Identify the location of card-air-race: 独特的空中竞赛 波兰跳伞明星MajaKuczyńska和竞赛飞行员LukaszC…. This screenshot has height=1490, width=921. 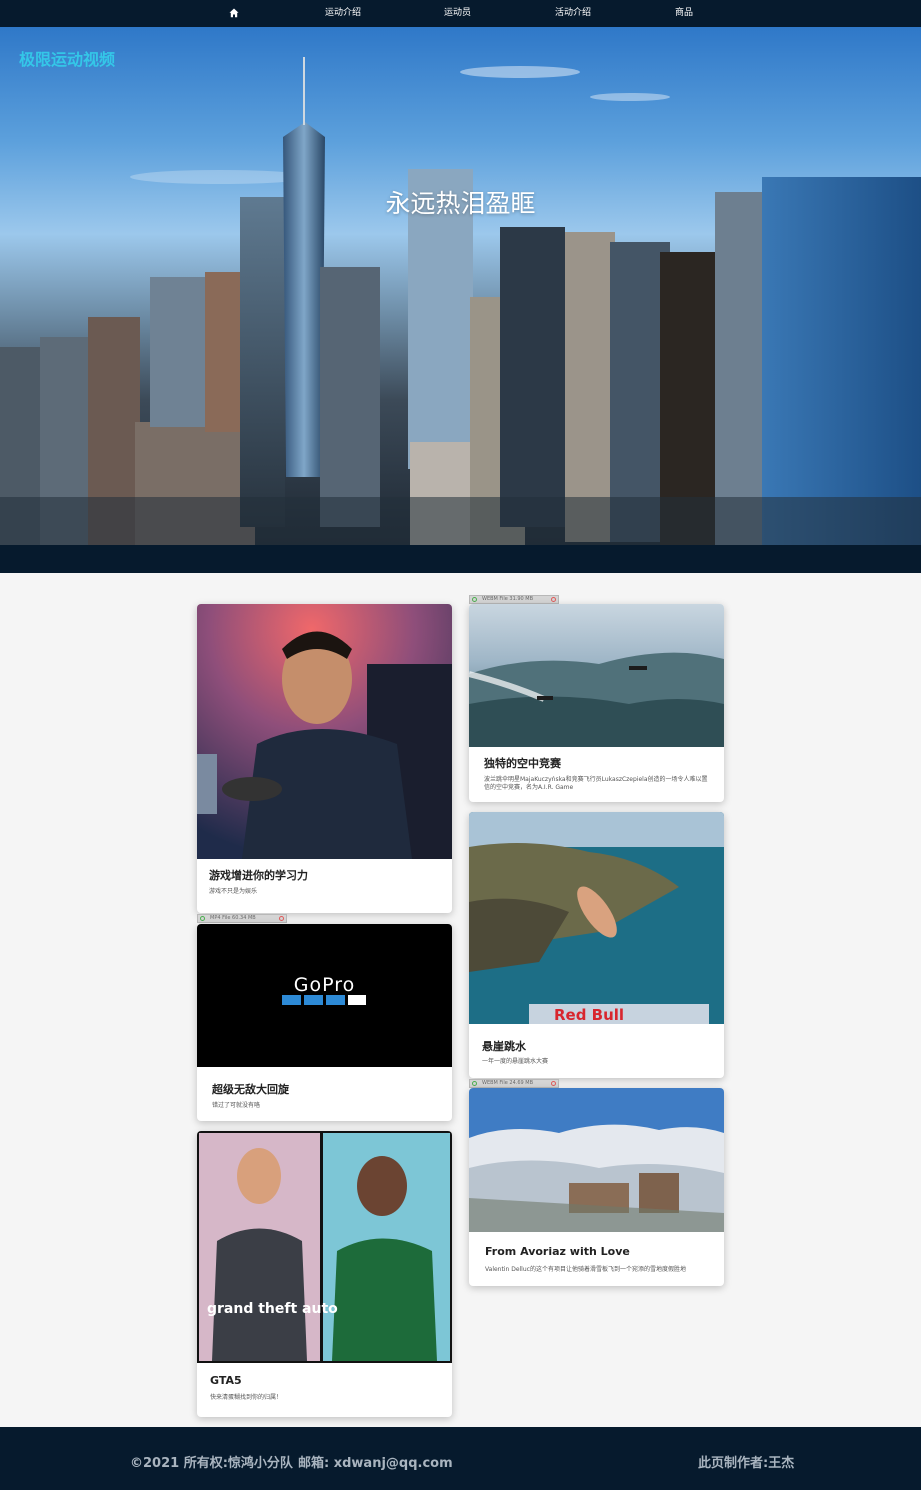
(596, 703).